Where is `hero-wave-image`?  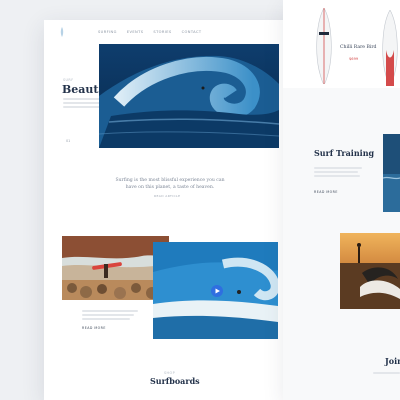 hero-wave-image is located at coordinates (189, 96).